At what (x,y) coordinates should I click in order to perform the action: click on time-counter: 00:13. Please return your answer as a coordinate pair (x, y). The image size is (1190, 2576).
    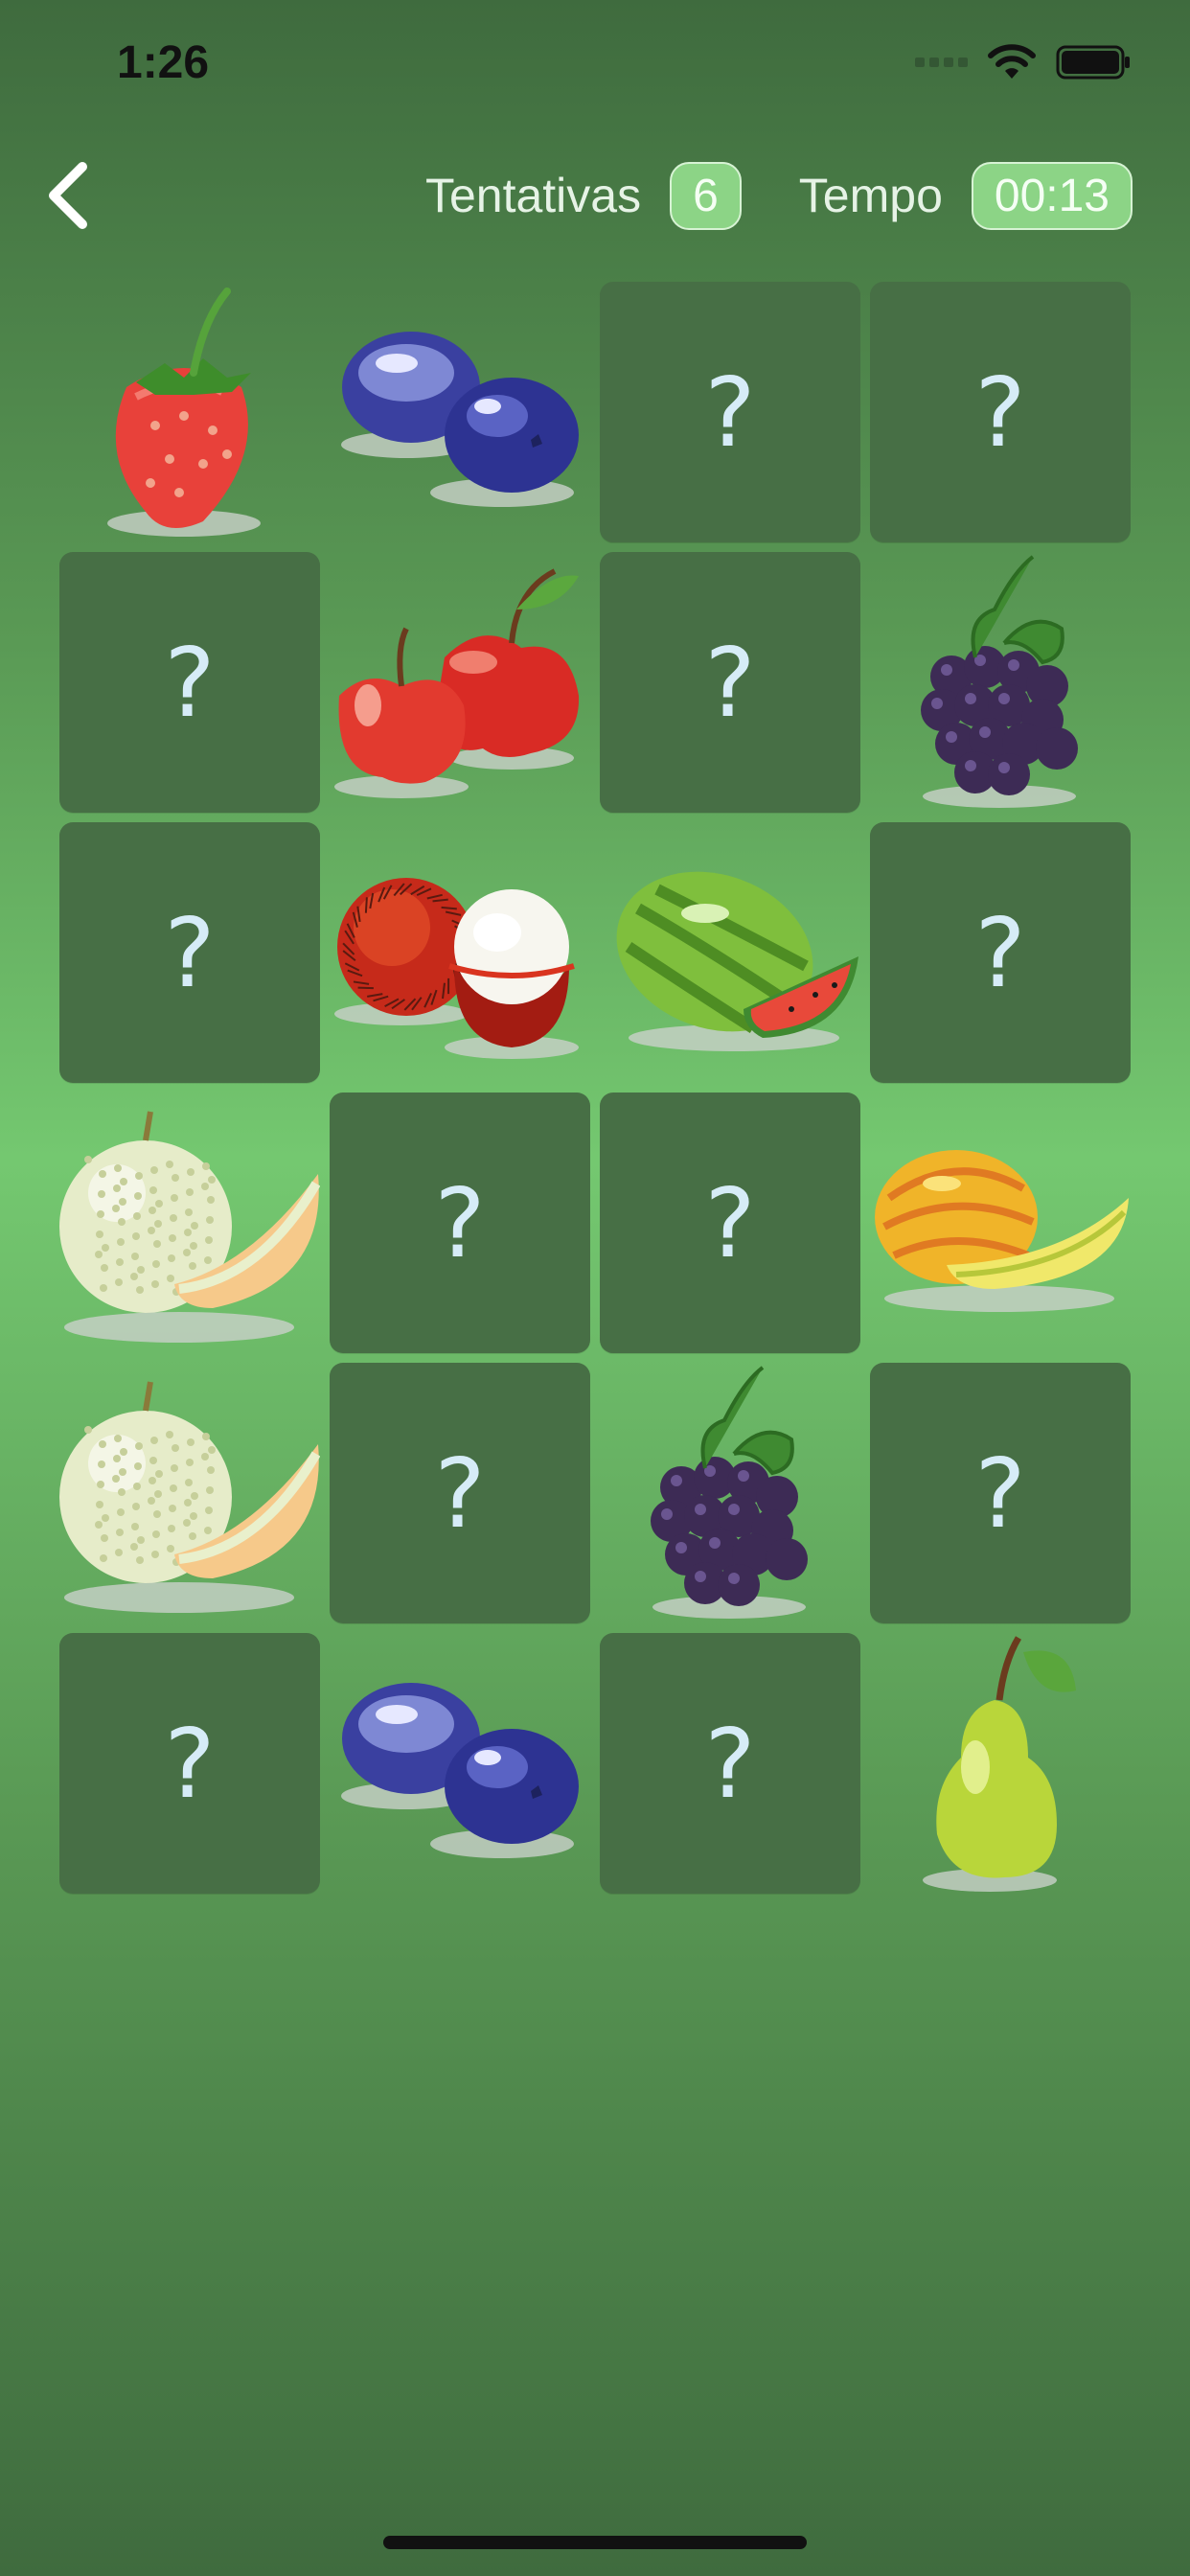
    Looking at the image, I should click on (1052, 195).